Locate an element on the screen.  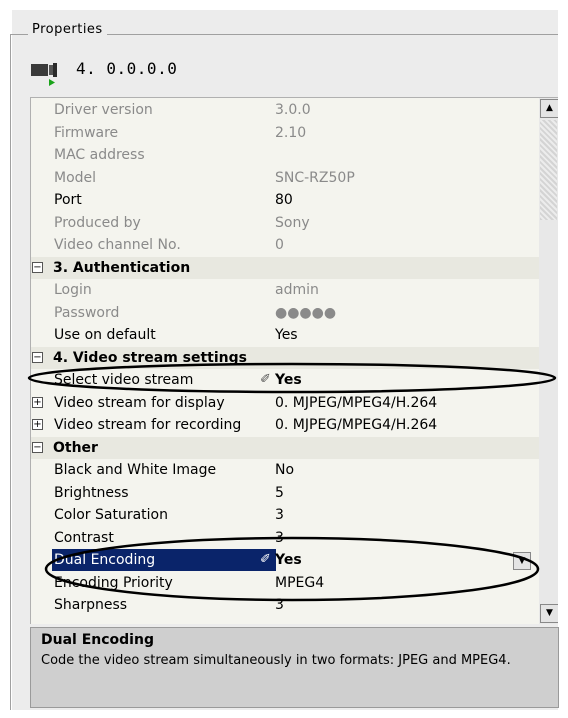
property-value: 3.0.0 is located at coordinates (293, 110).